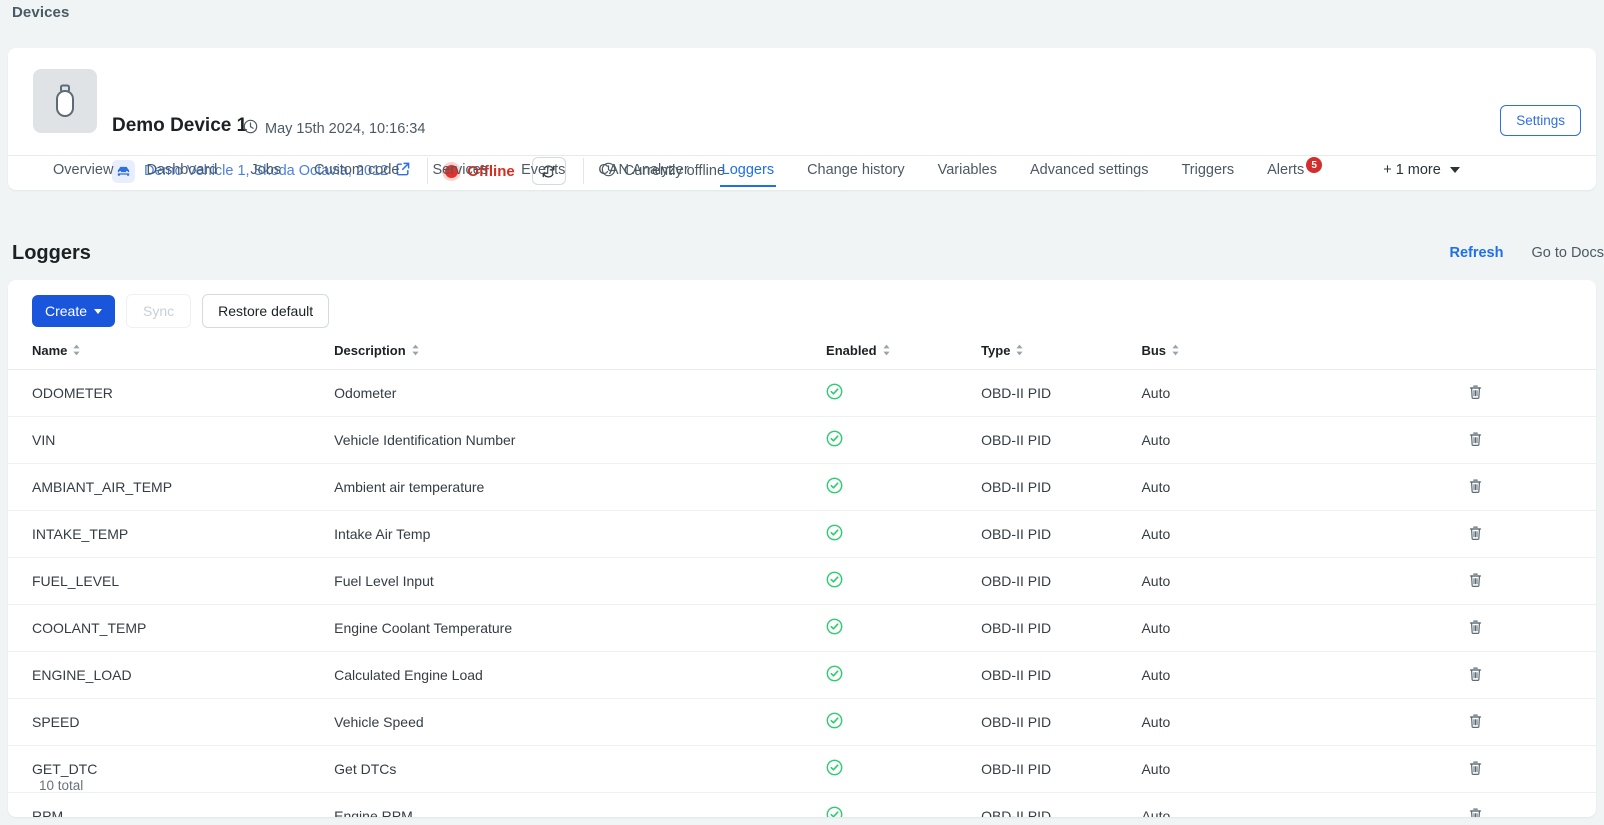 The width and height of the screenshot is (1604, 825). I want to click on table-row: SPEED Vehicle Speed OBD-II PID Auto, so click(802, 722).